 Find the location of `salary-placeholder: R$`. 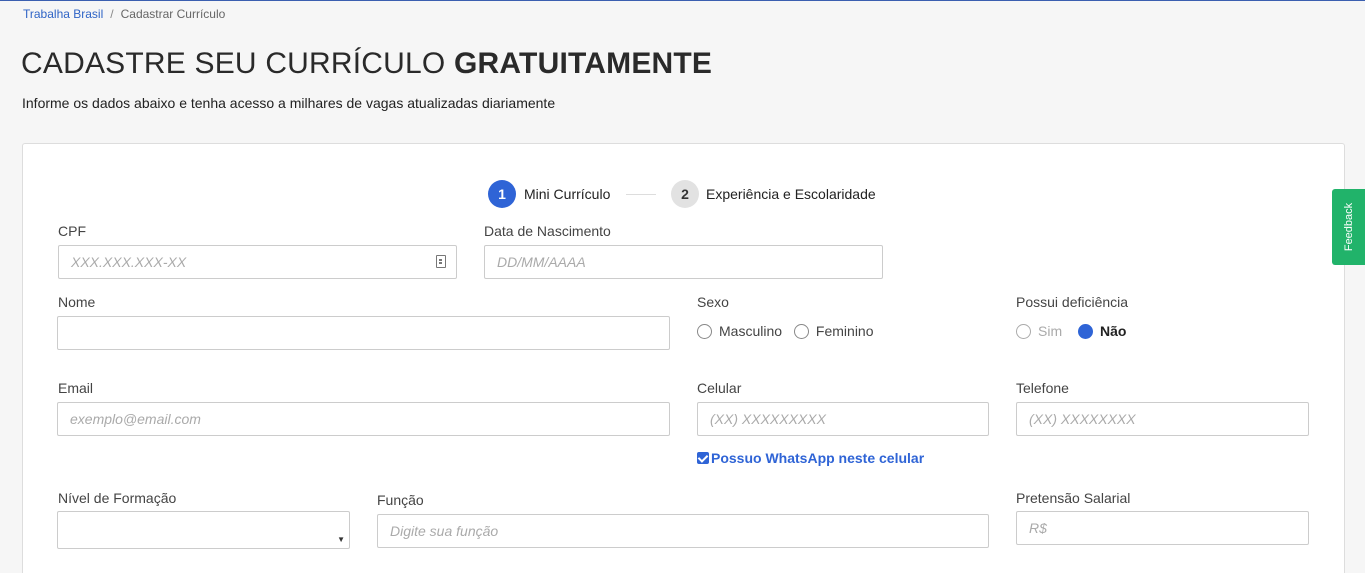

salary-placeholder: R$ is located at coordinates (1038, 528).